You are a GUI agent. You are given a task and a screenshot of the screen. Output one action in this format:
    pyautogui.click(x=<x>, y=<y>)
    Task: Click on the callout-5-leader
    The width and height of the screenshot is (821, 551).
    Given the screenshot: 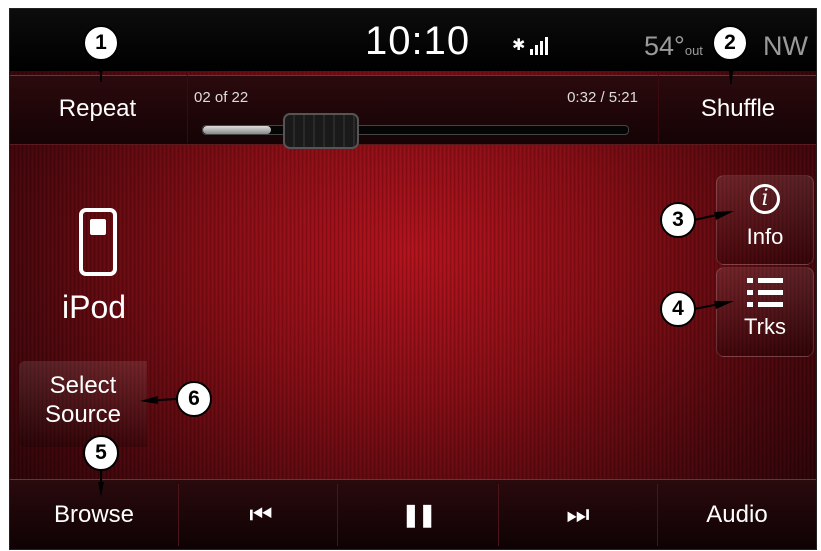 What is the action you would take?
    pyautogui.click(x=101, y=489)
    